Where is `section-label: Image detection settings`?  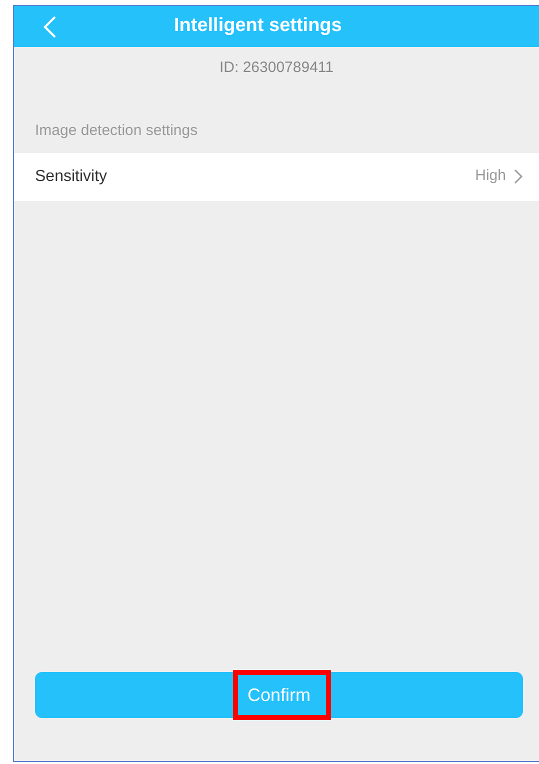 section-label: Image detection settings is located at coordinates (116, 130).